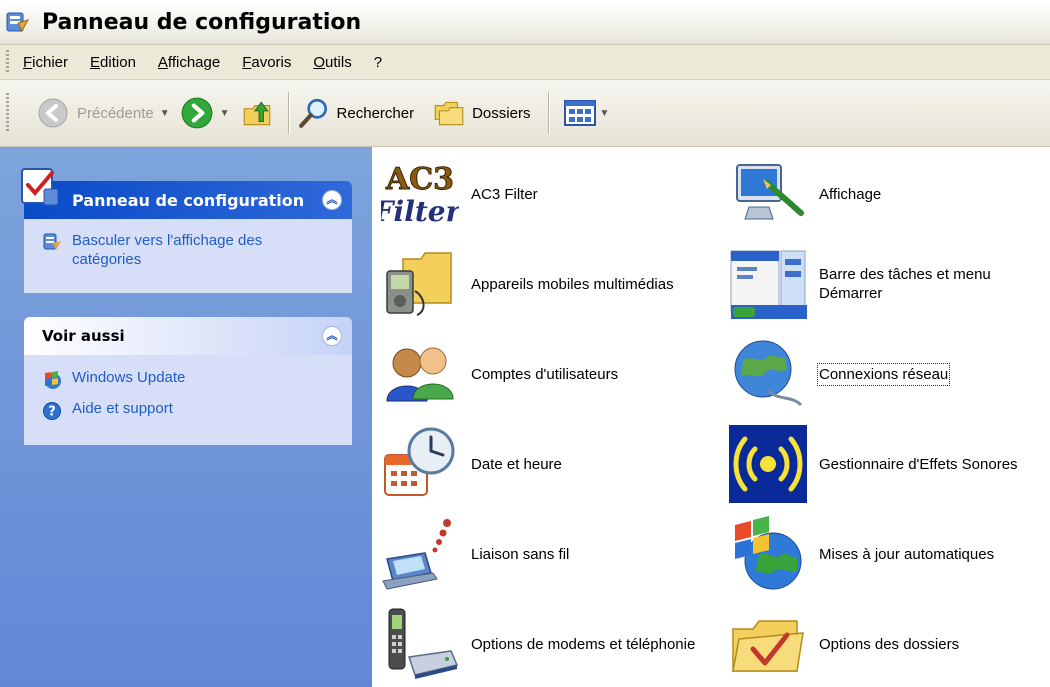 The height and width of the screenshot is (687, 1050). I want to click on folders-icon, so click(449, 113).